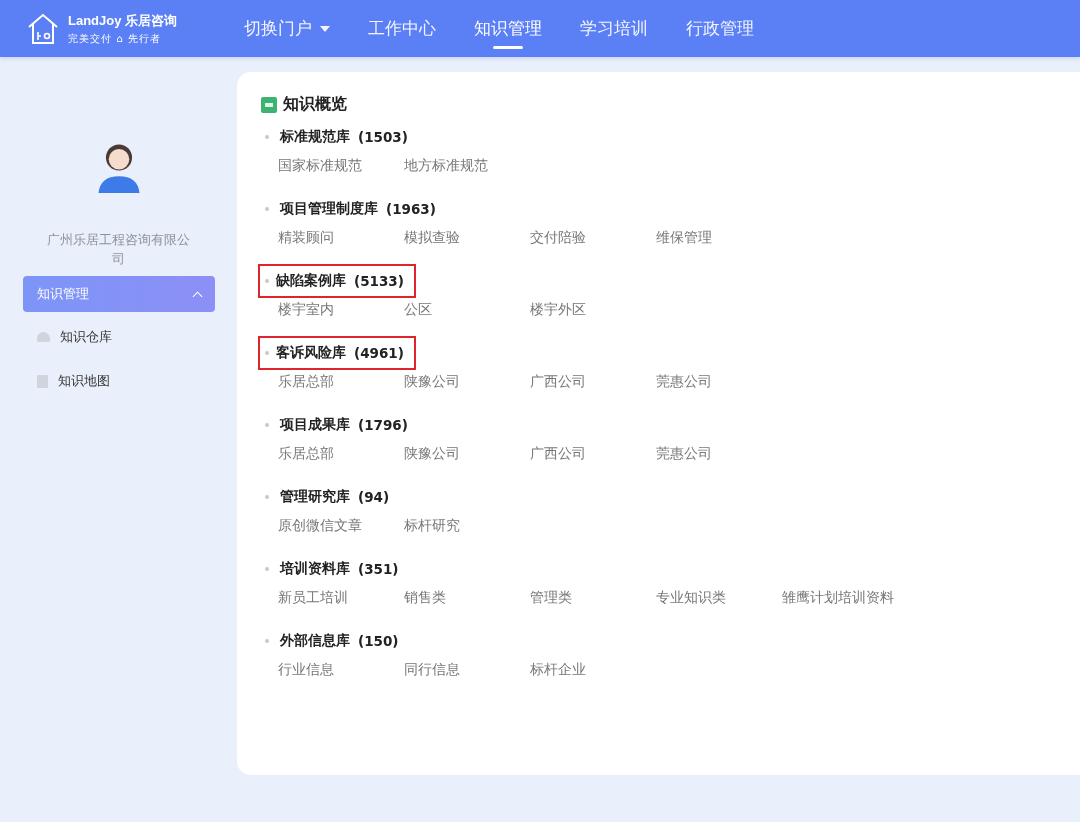 This screenshot has height=822, width=1080. I want to click on subcategory-link: 地方标准规范, so click(467, 166).